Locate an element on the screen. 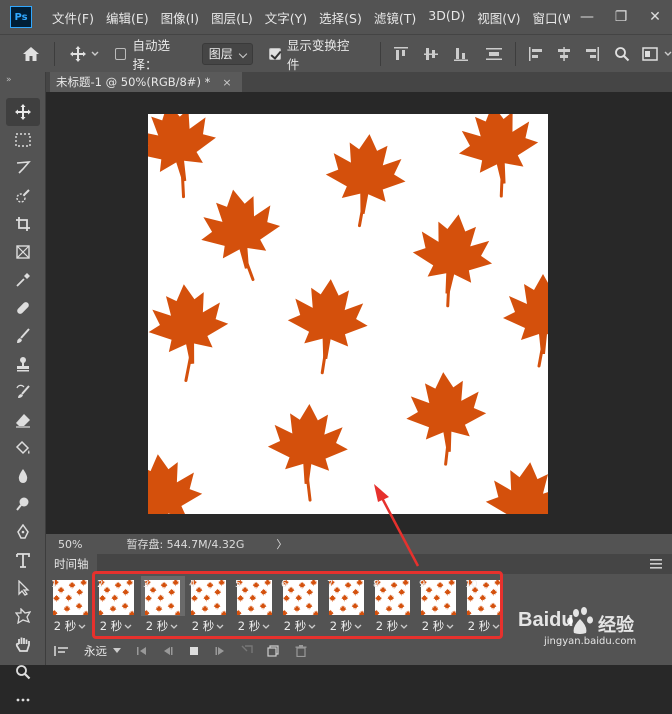  document-tab: 未标题-1 @ 50%(RGB/8#) * × is located at coordinates (146, 82).